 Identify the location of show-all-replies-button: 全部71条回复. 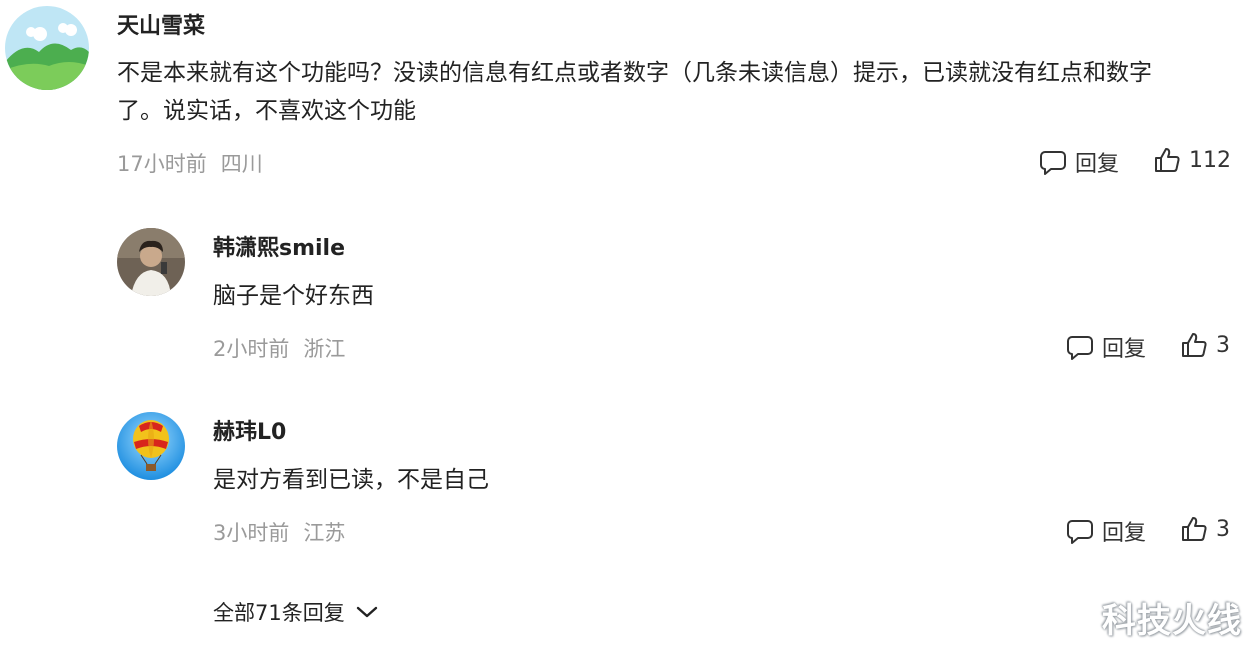
(296, 612).